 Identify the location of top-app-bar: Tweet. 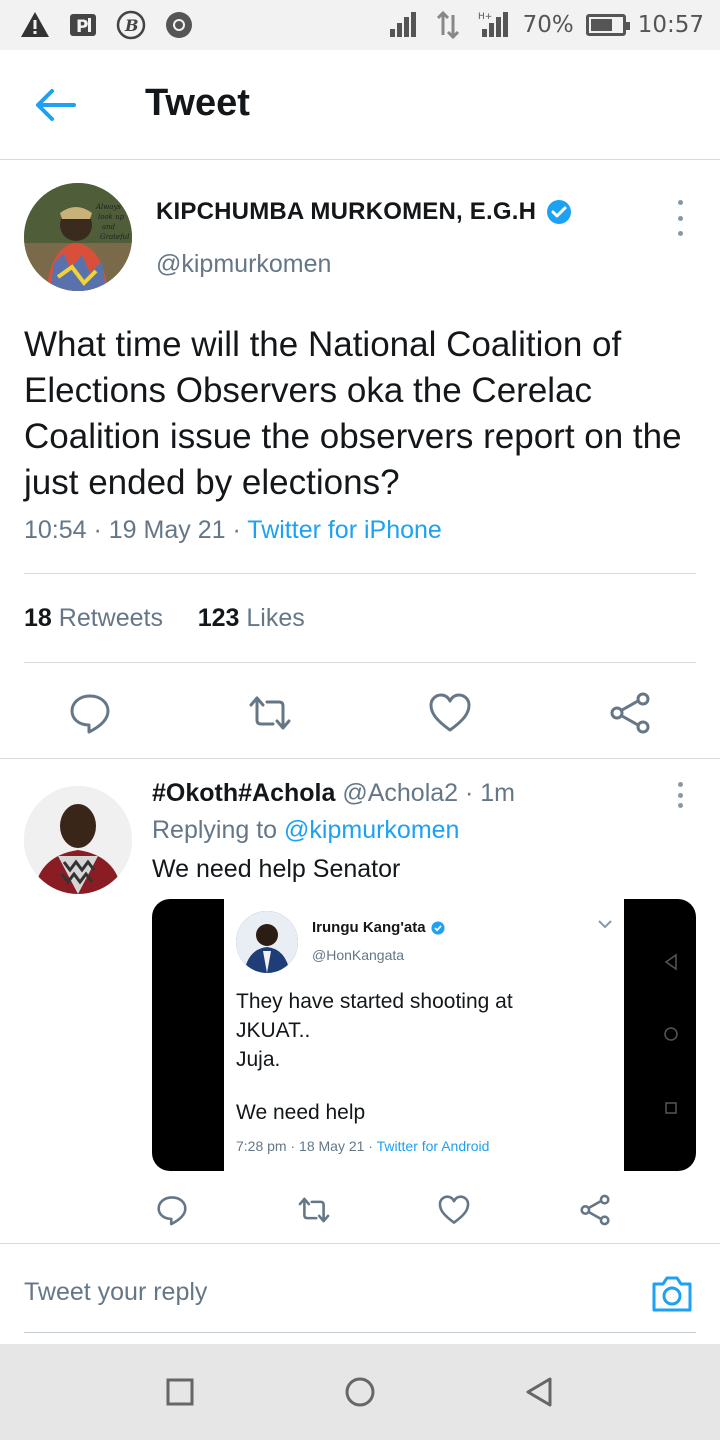
(360, 105).